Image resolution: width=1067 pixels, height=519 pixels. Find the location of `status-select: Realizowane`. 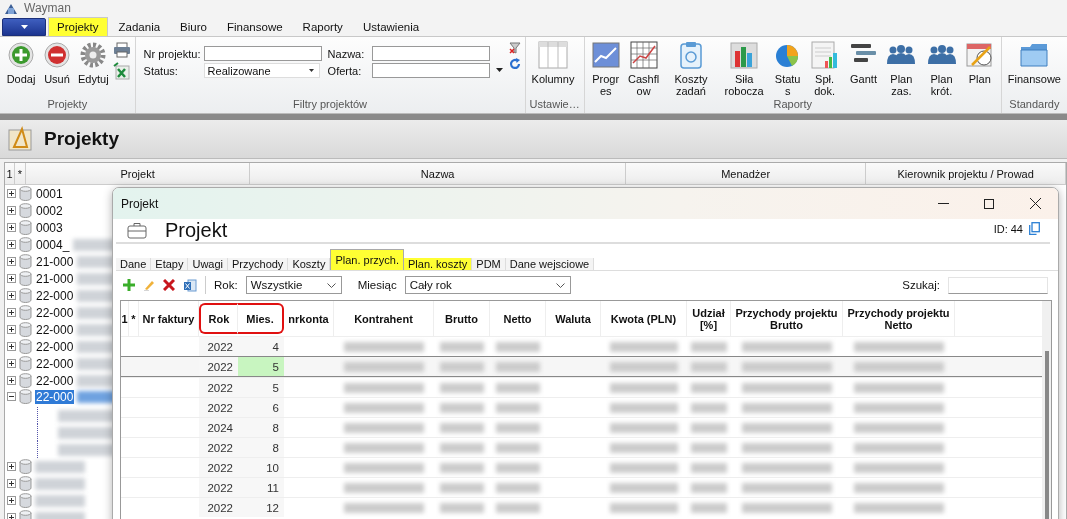

status-select: Realizowane is located at coordinates (261, 70).